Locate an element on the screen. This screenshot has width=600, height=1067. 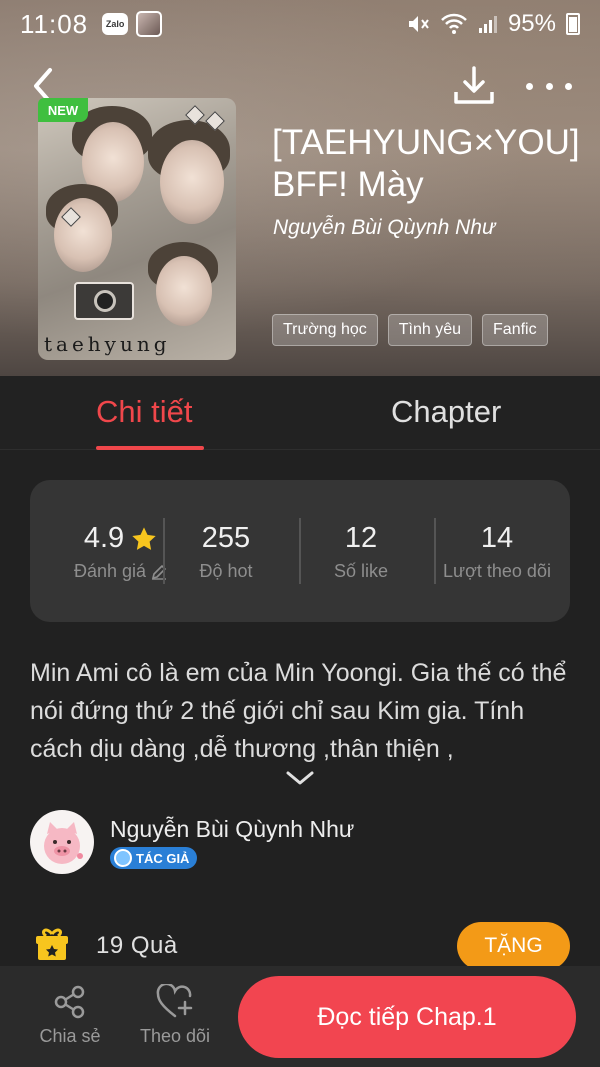
continue-reading-button: Đọc tiếp Chap.1 is located at coordinates (407, 1017).